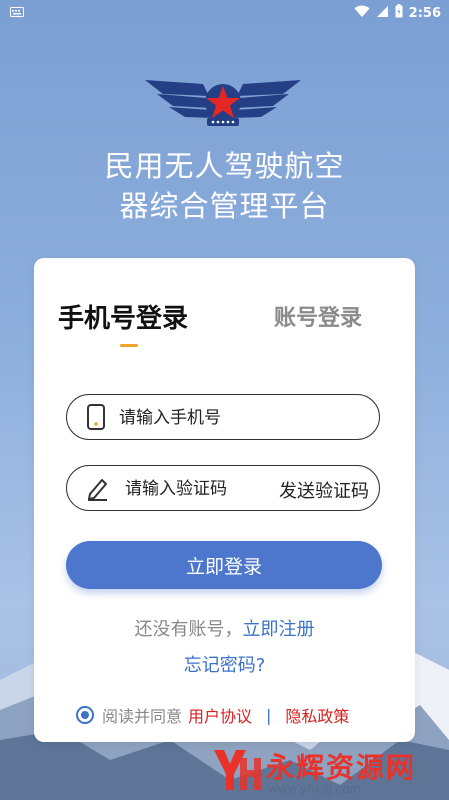 This screenshot has width=449, height=800. What do you see at coordinates (279, 629) in the screenshot?
I see `register-link: 立即注册` at bounding box center [279, 629].